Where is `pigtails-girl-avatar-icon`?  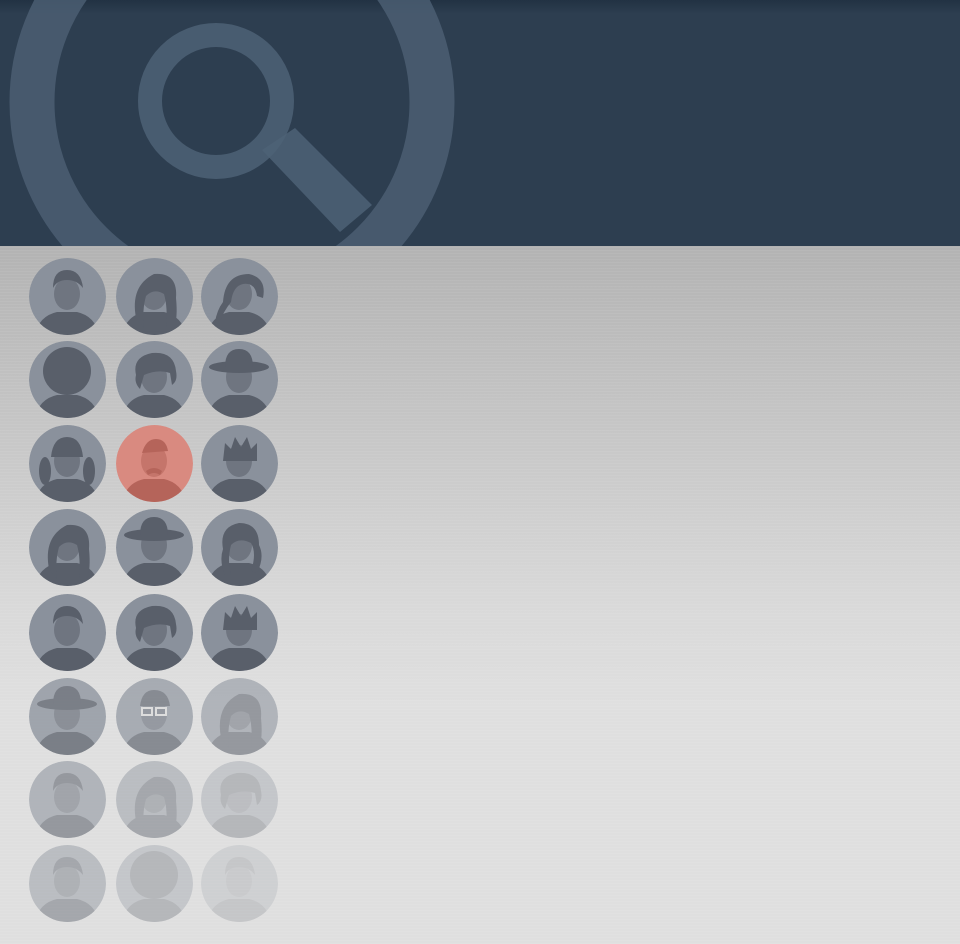
pigtails-girl-avatar-icon is located at coordinates (67, 463).